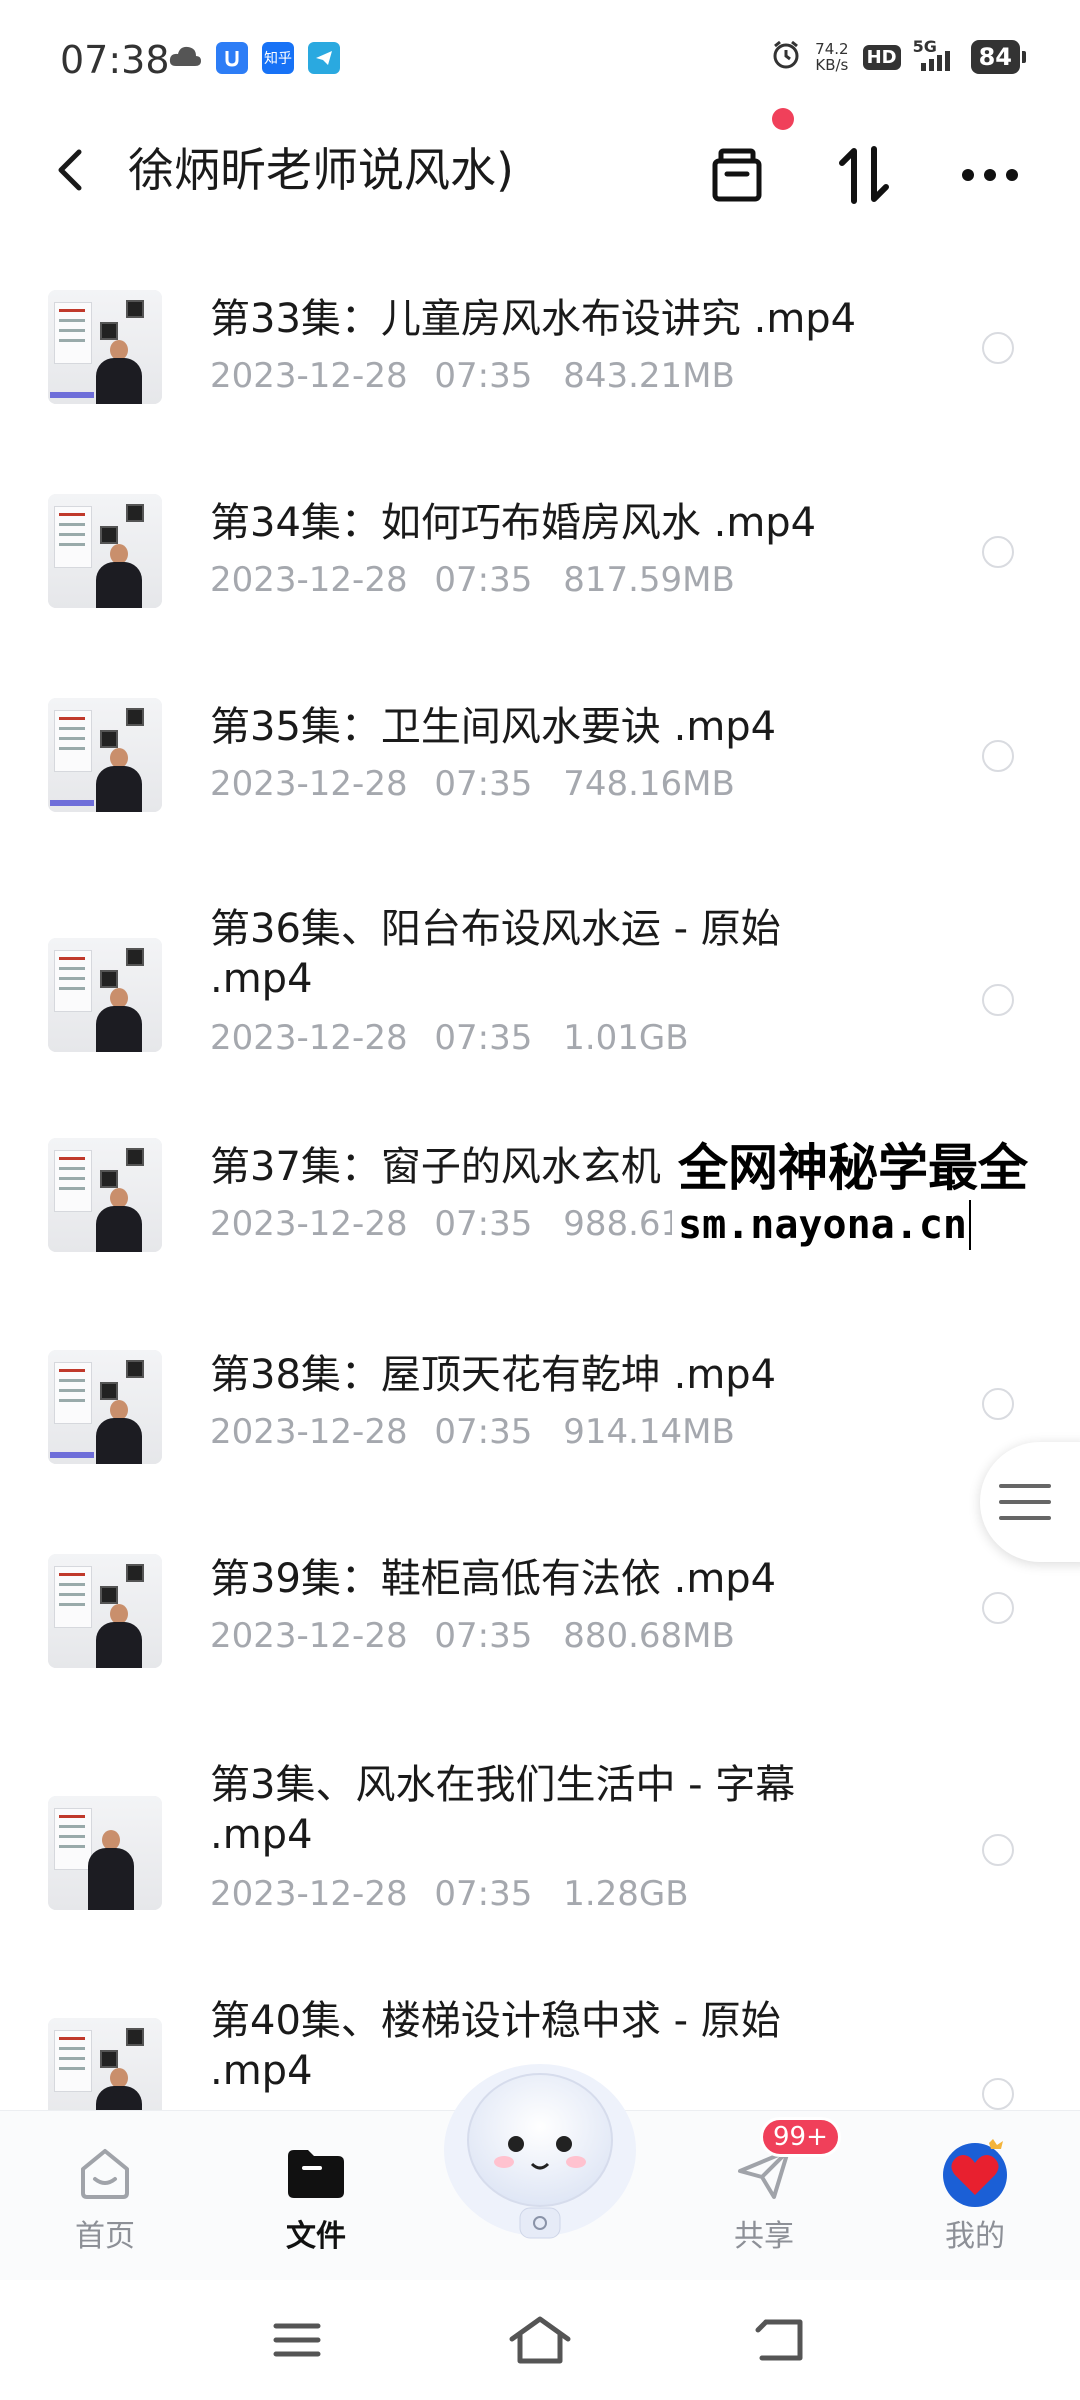 The width and height of the screenshot is (1080, 2400). I want to click on hamburger-icon, so click(1025, 1502).